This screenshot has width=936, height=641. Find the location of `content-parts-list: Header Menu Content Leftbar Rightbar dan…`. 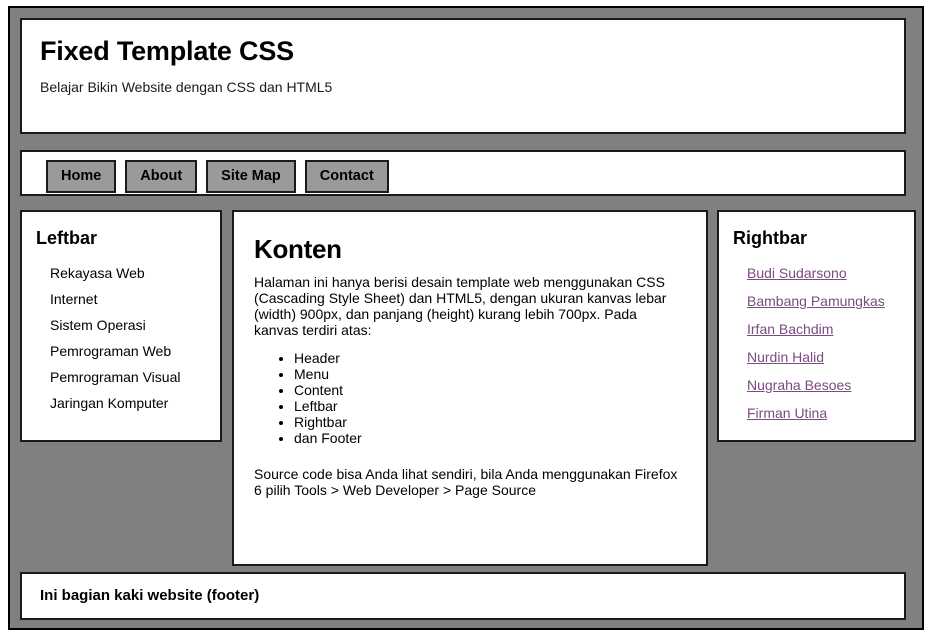

content-parts-list: Header Menu Content Leftbar Rightbar dan… is located at coordinates (469, 398).